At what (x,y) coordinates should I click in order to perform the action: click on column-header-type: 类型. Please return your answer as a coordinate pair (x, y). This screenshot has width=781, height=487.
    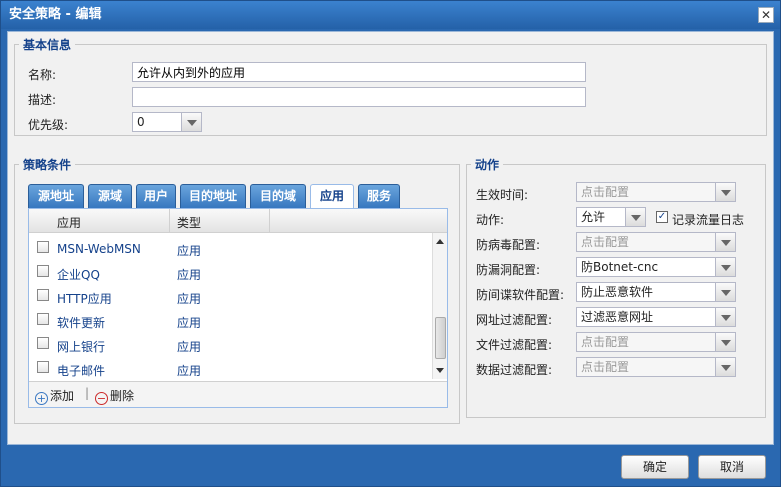
    Looking at the image, I should click on (189, 222).